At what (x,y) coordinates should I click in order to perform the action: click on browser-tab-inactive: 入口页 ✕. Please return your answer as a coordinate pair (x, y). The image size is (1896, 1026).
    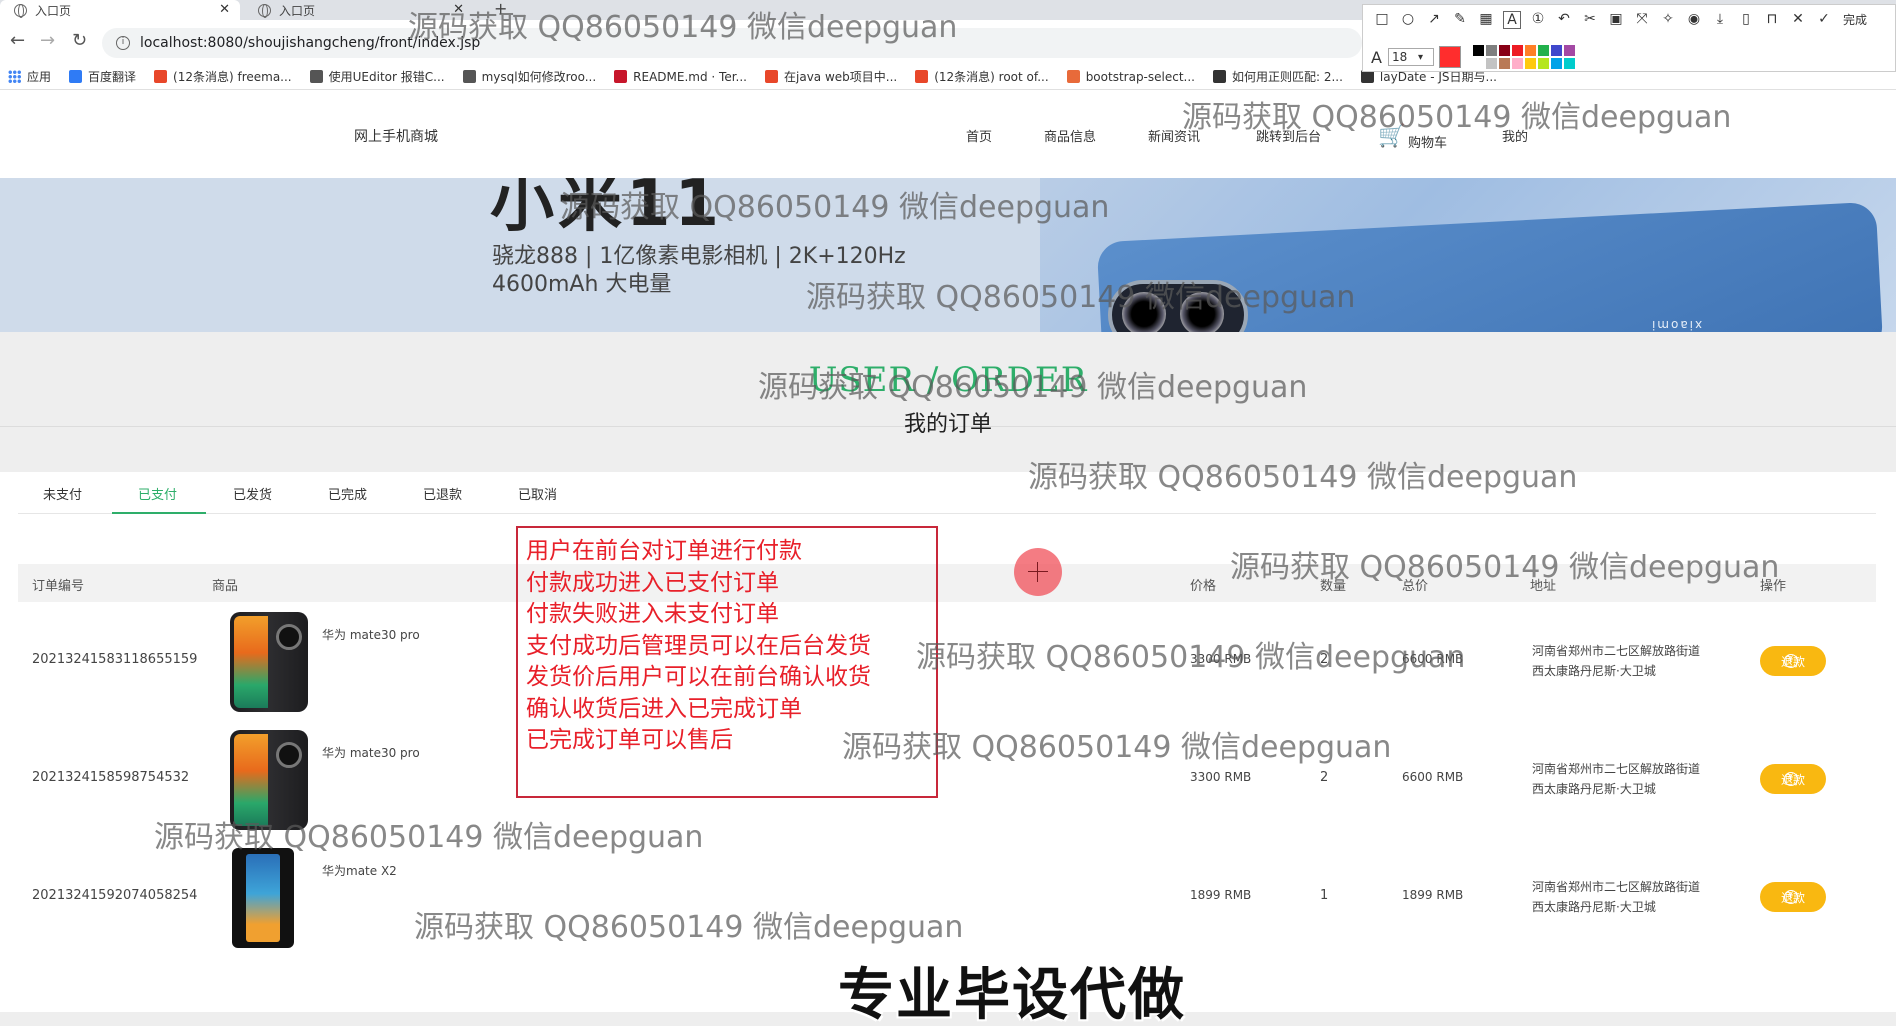
    Looking at the image, I should click on (359, 10).